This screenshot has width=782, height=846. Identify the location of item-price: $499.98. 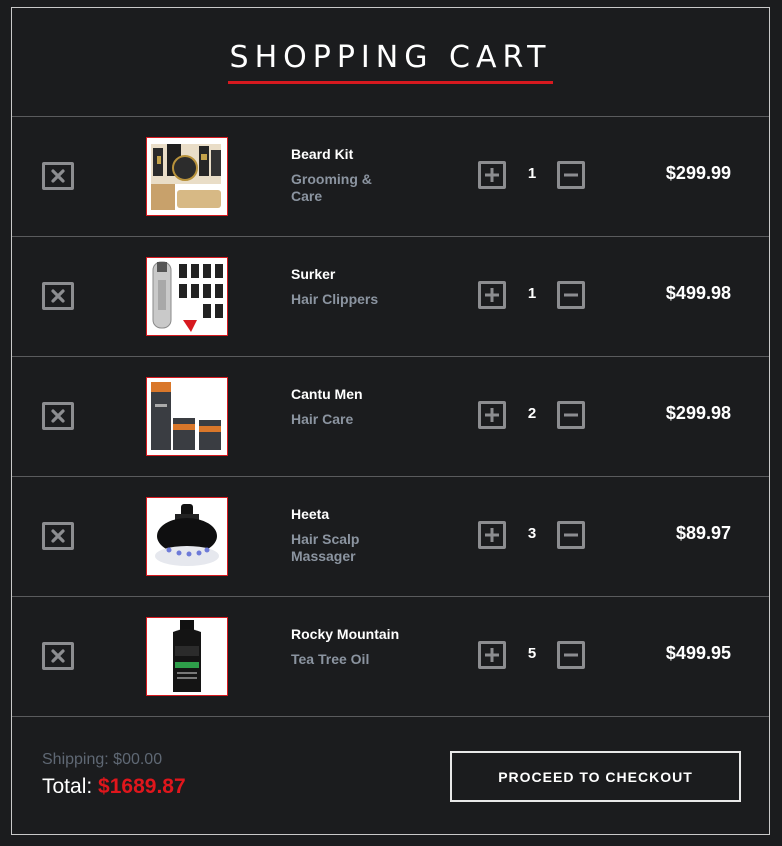
(698, 293).